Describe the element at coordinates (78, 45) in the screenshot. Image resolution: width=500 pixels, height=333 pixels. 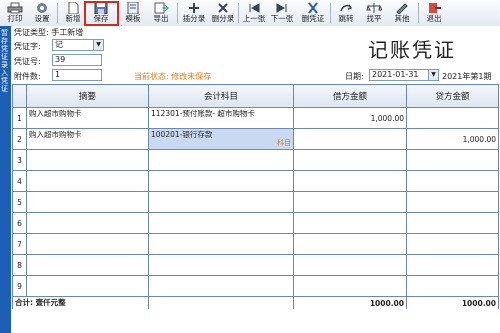
I see `voucher-word-select: 记 ▼` at that location.